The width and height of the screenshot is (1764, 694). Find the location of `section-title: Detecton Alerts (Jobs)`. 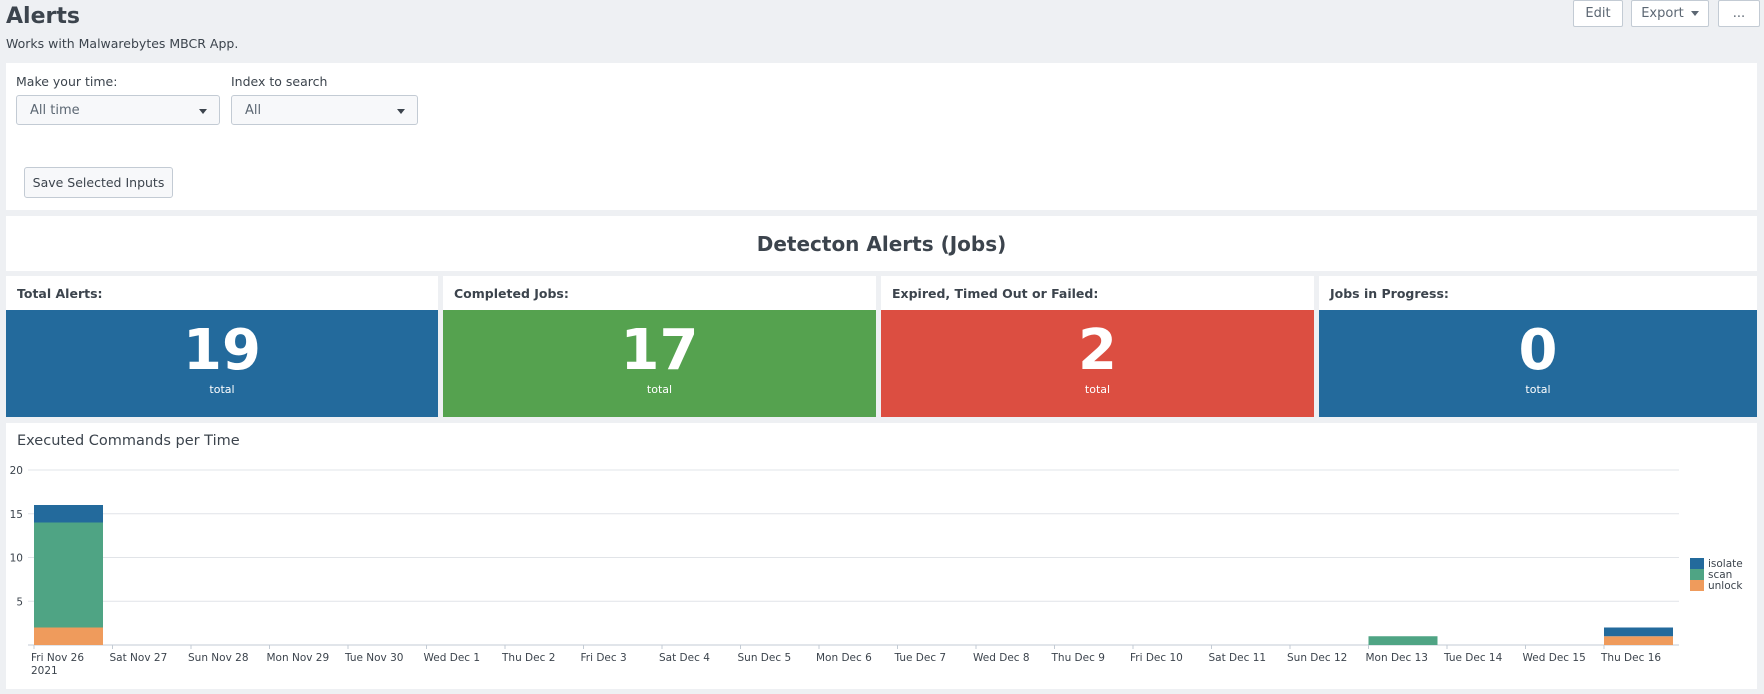

section-title: Detecton Alerts (Jobs) is located at coordinates (881, 243).